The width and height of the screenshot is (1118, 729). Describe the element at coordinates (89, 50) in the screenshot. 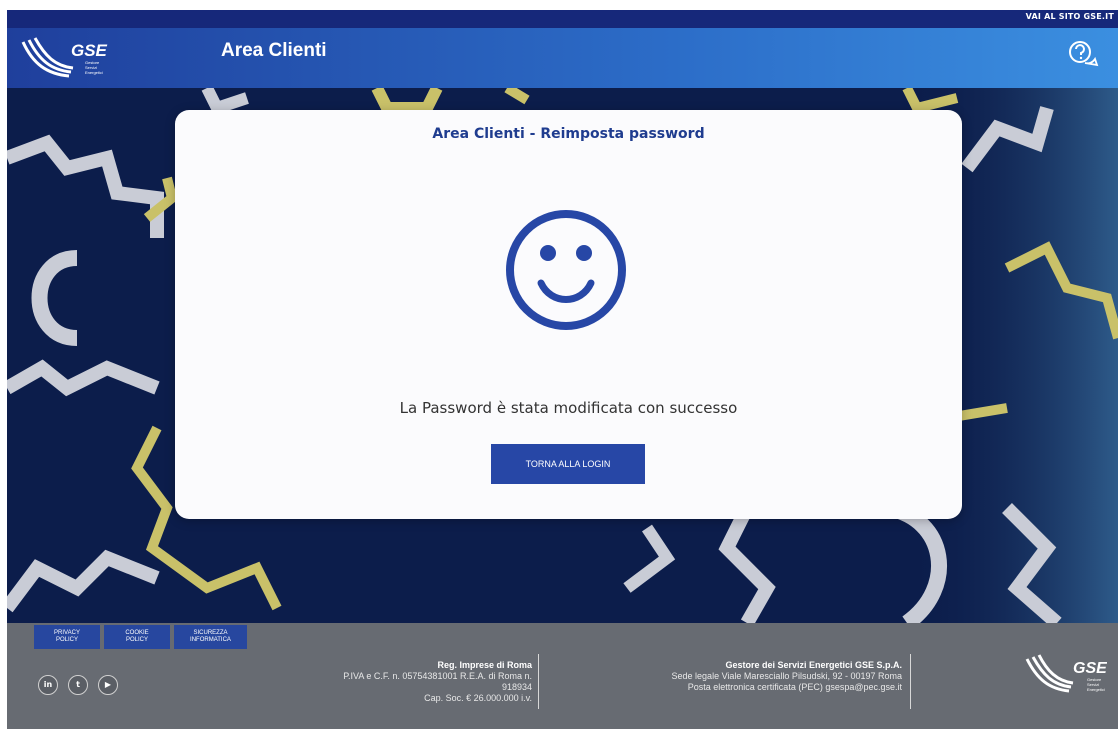

I see `logo-brand: GSE` at that location.